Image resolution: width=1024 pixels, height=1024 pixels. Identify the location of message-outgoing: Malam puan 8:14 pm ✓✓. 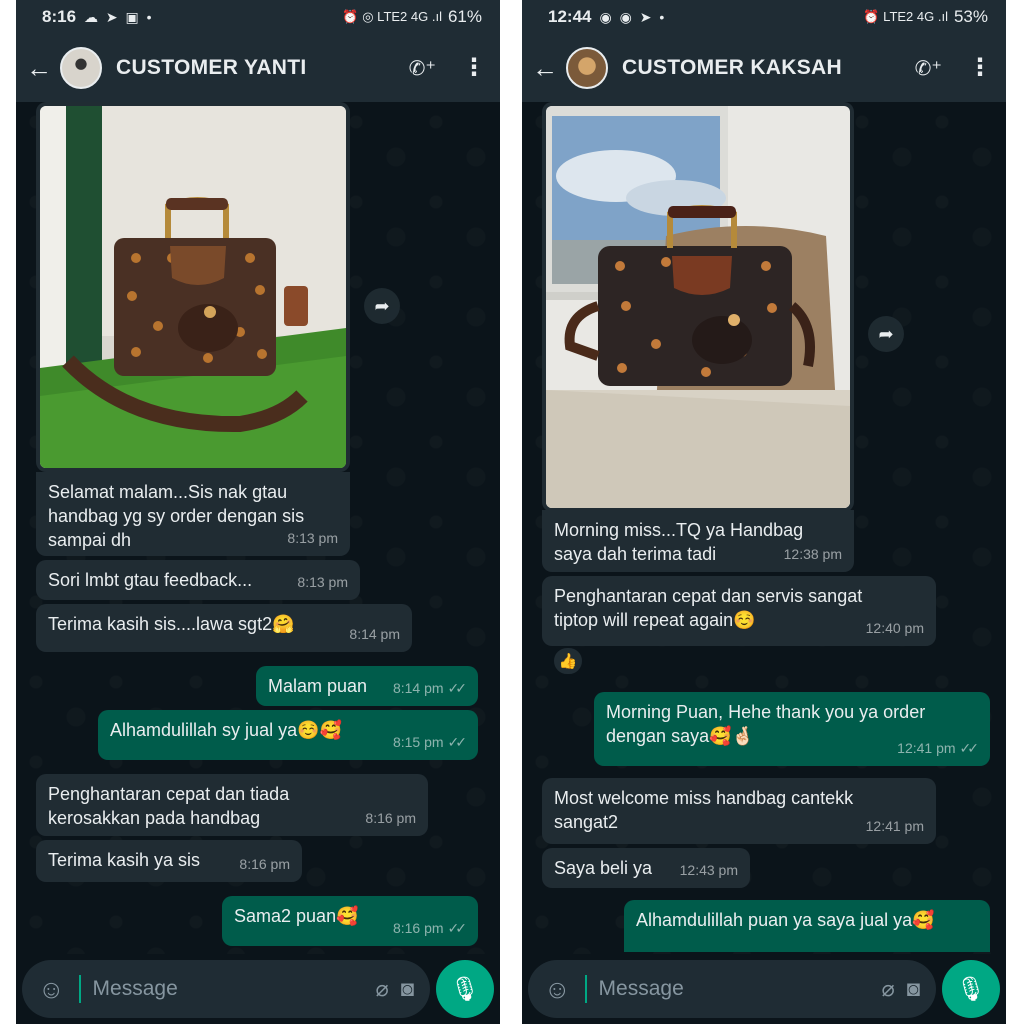
(367, 686).